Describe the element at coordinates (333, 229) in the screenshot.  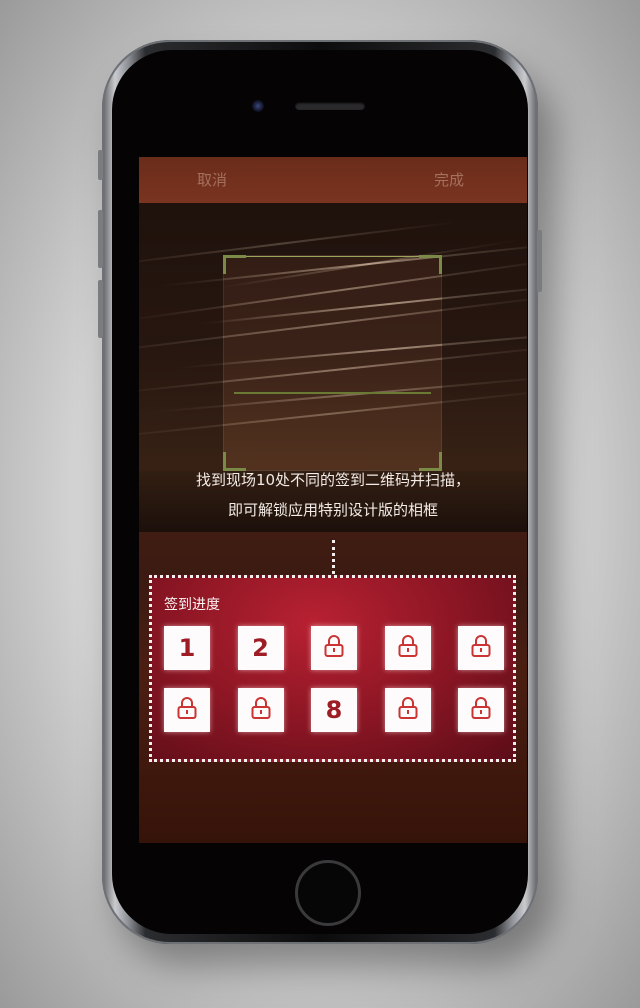
I see `scan-mask-top` at that location.